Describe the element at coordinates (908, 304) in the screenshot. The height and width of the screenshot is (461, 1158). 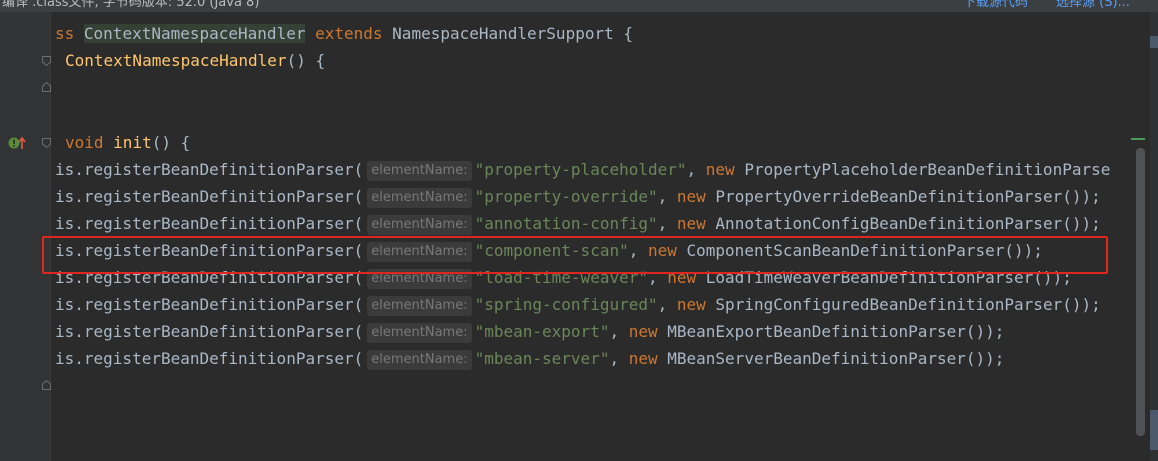
I see `parser-class: SpringConfiguredBeanDefinitionParser());` at that location.